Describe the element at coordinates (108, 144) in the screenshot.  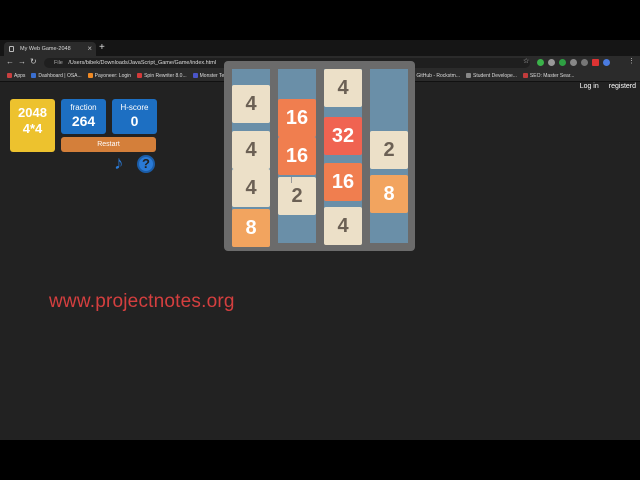
I see `restart-button: Restart` at that location.